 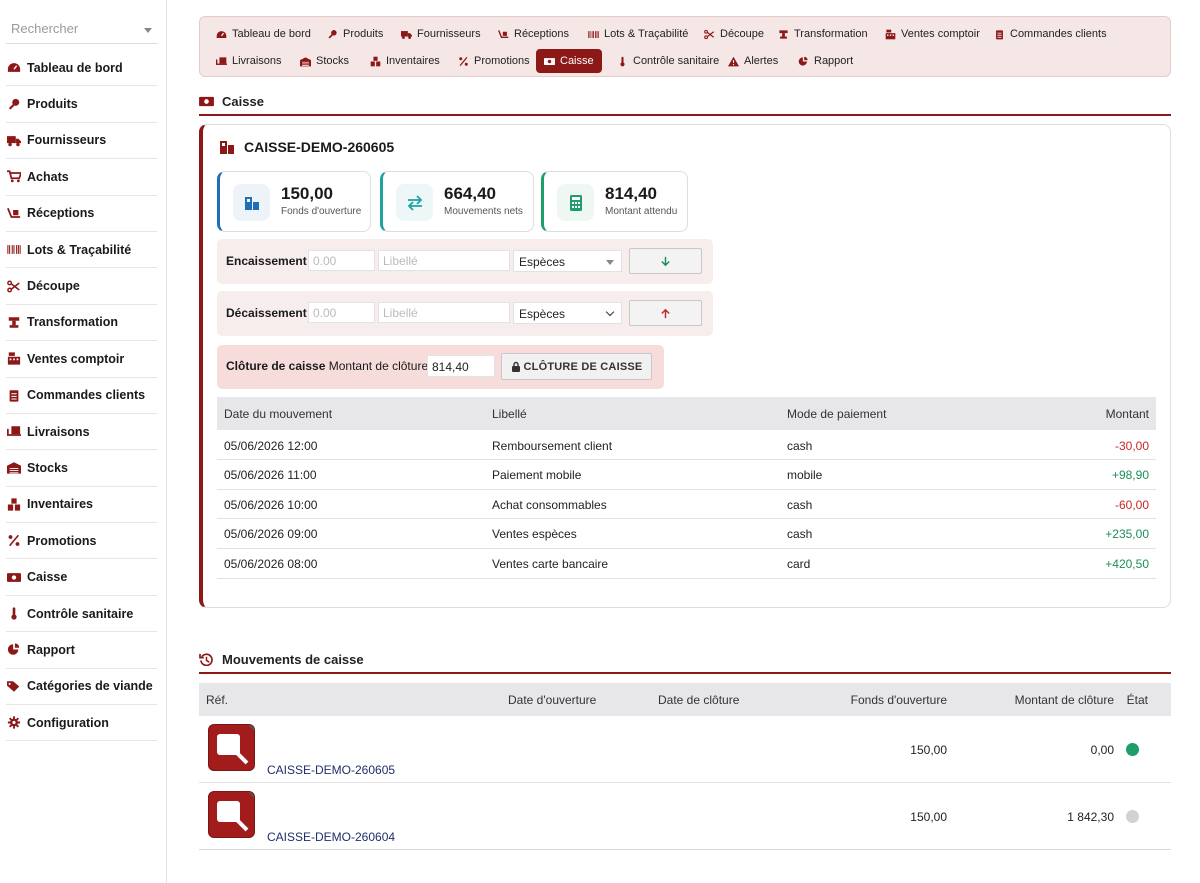 I want to click on tab-promotions: Promotions, so click(x=494, y=61).